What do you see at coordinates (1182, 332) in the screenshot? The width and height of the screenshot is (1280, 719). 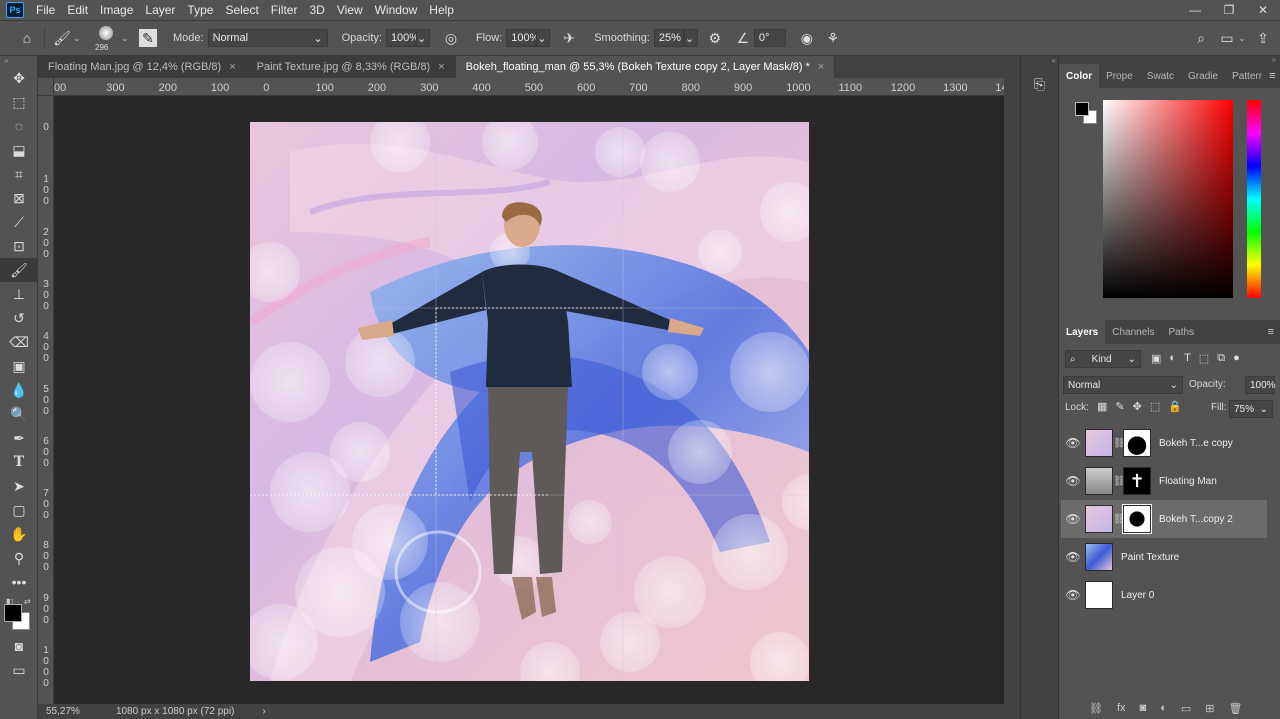 I see `tab-paths: Paths` at bounding box center [1182, 332].